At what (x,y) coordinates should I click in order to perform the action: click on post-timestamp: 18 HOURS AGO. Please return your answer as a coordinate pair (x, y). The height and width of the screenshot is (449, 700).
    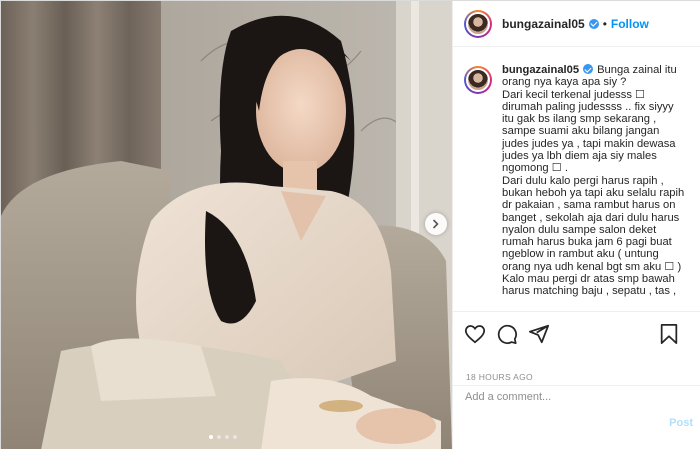
    Looking at the image, I should click on (499, 377).